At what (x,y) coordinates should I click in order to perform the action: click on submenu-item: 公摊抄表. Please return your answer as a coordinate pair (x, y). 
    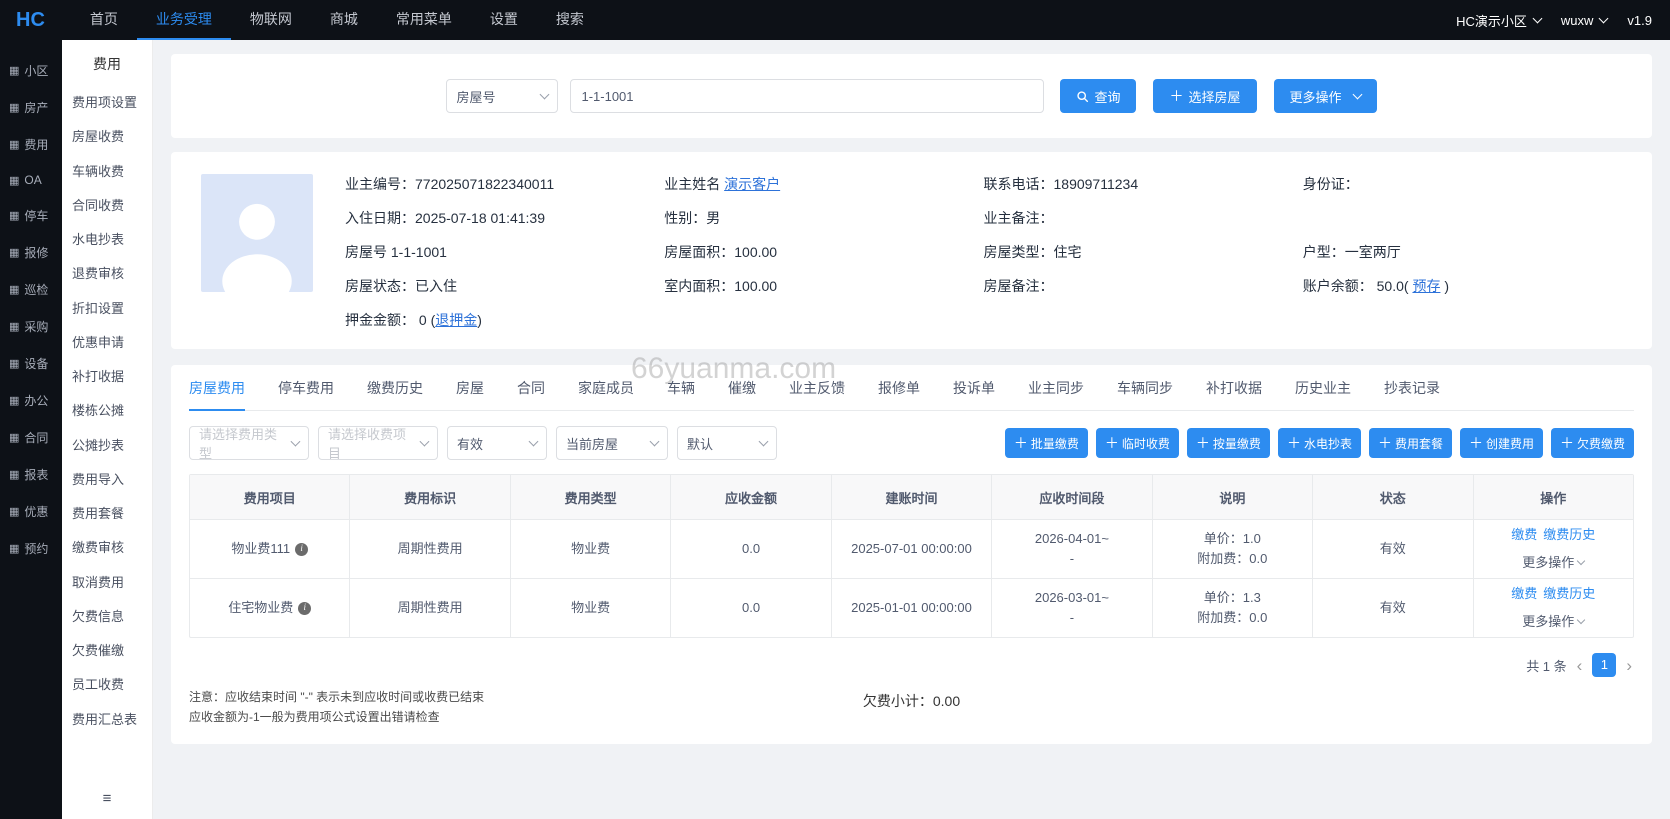
    Looking at the image, I should click on (107, 446).